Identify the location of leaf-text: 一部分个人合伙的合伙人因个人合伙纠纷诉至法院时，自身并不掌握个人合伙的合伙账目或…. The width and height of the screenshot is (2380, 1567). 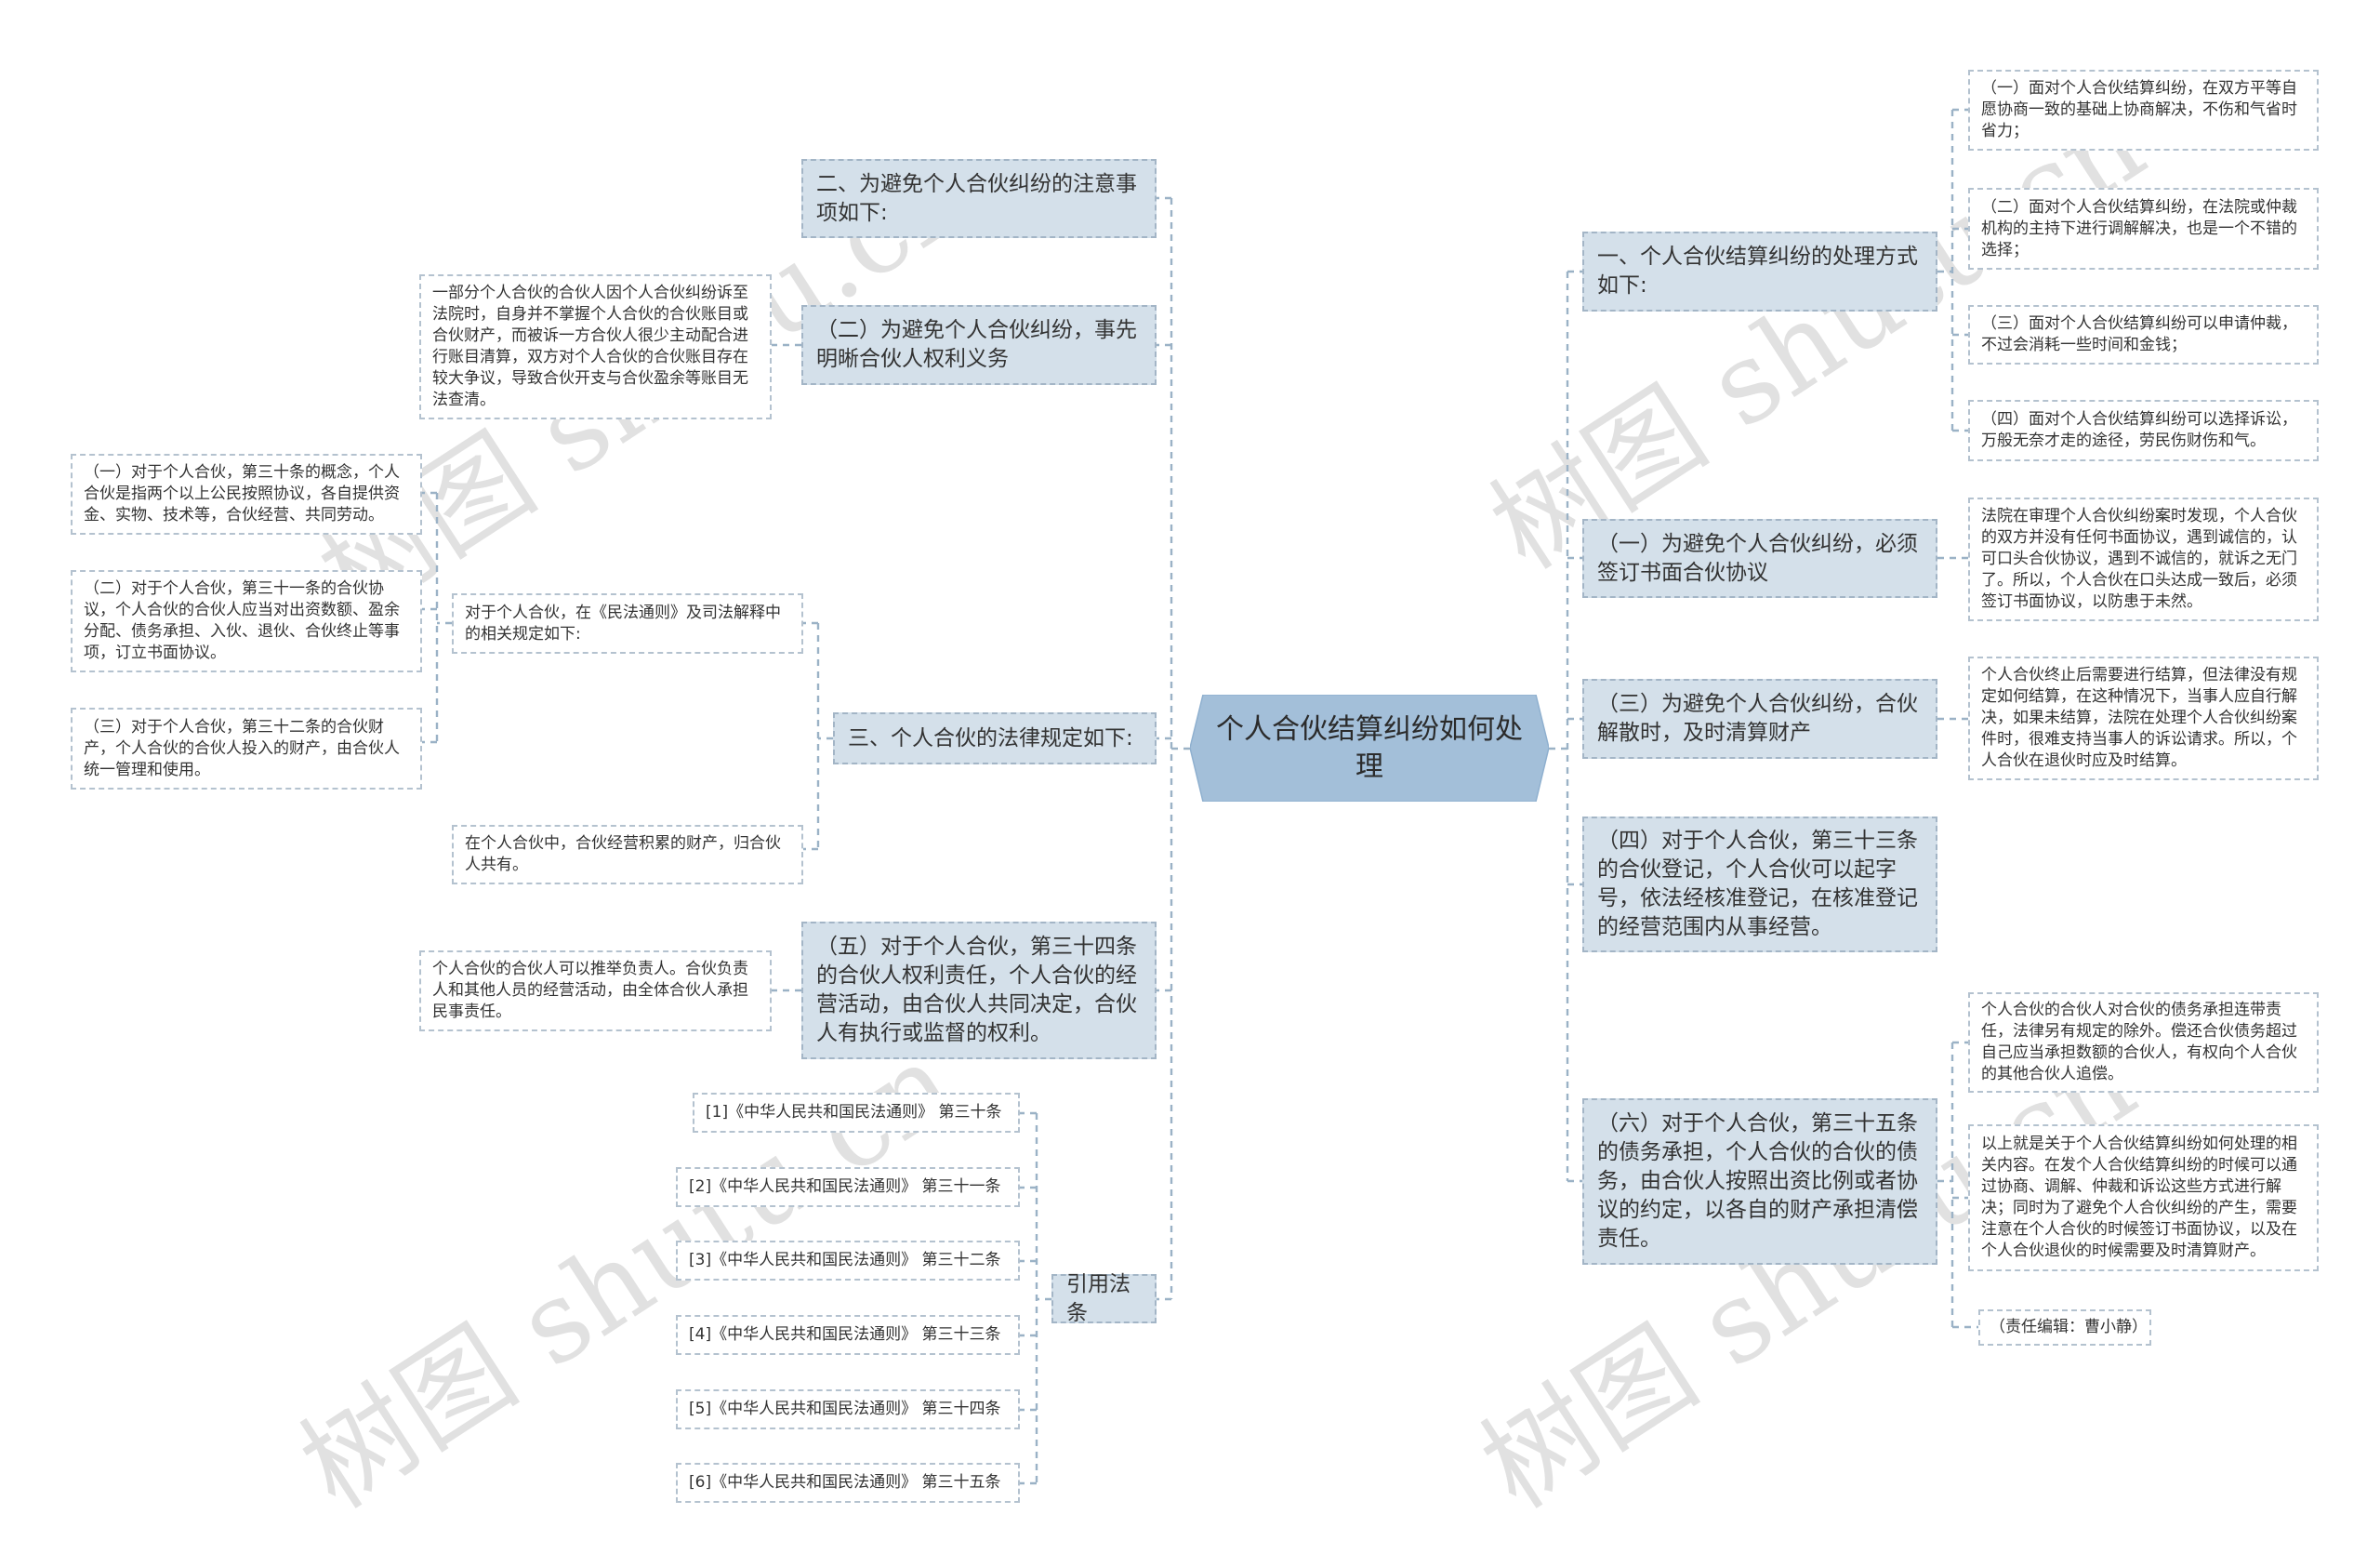
(590, 346).